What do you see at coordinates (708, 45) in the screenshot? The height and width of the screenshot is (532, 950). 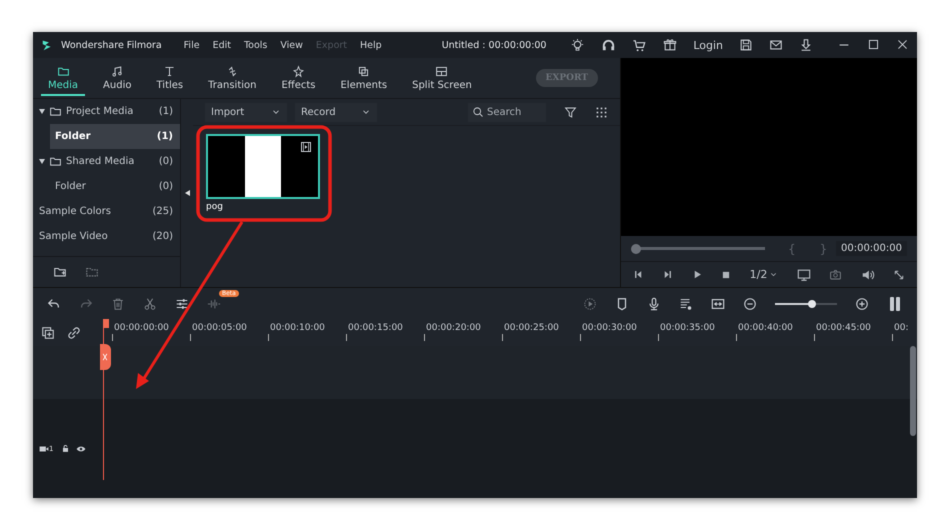 I see `login-button: Login` at bounding box center [708, 45].